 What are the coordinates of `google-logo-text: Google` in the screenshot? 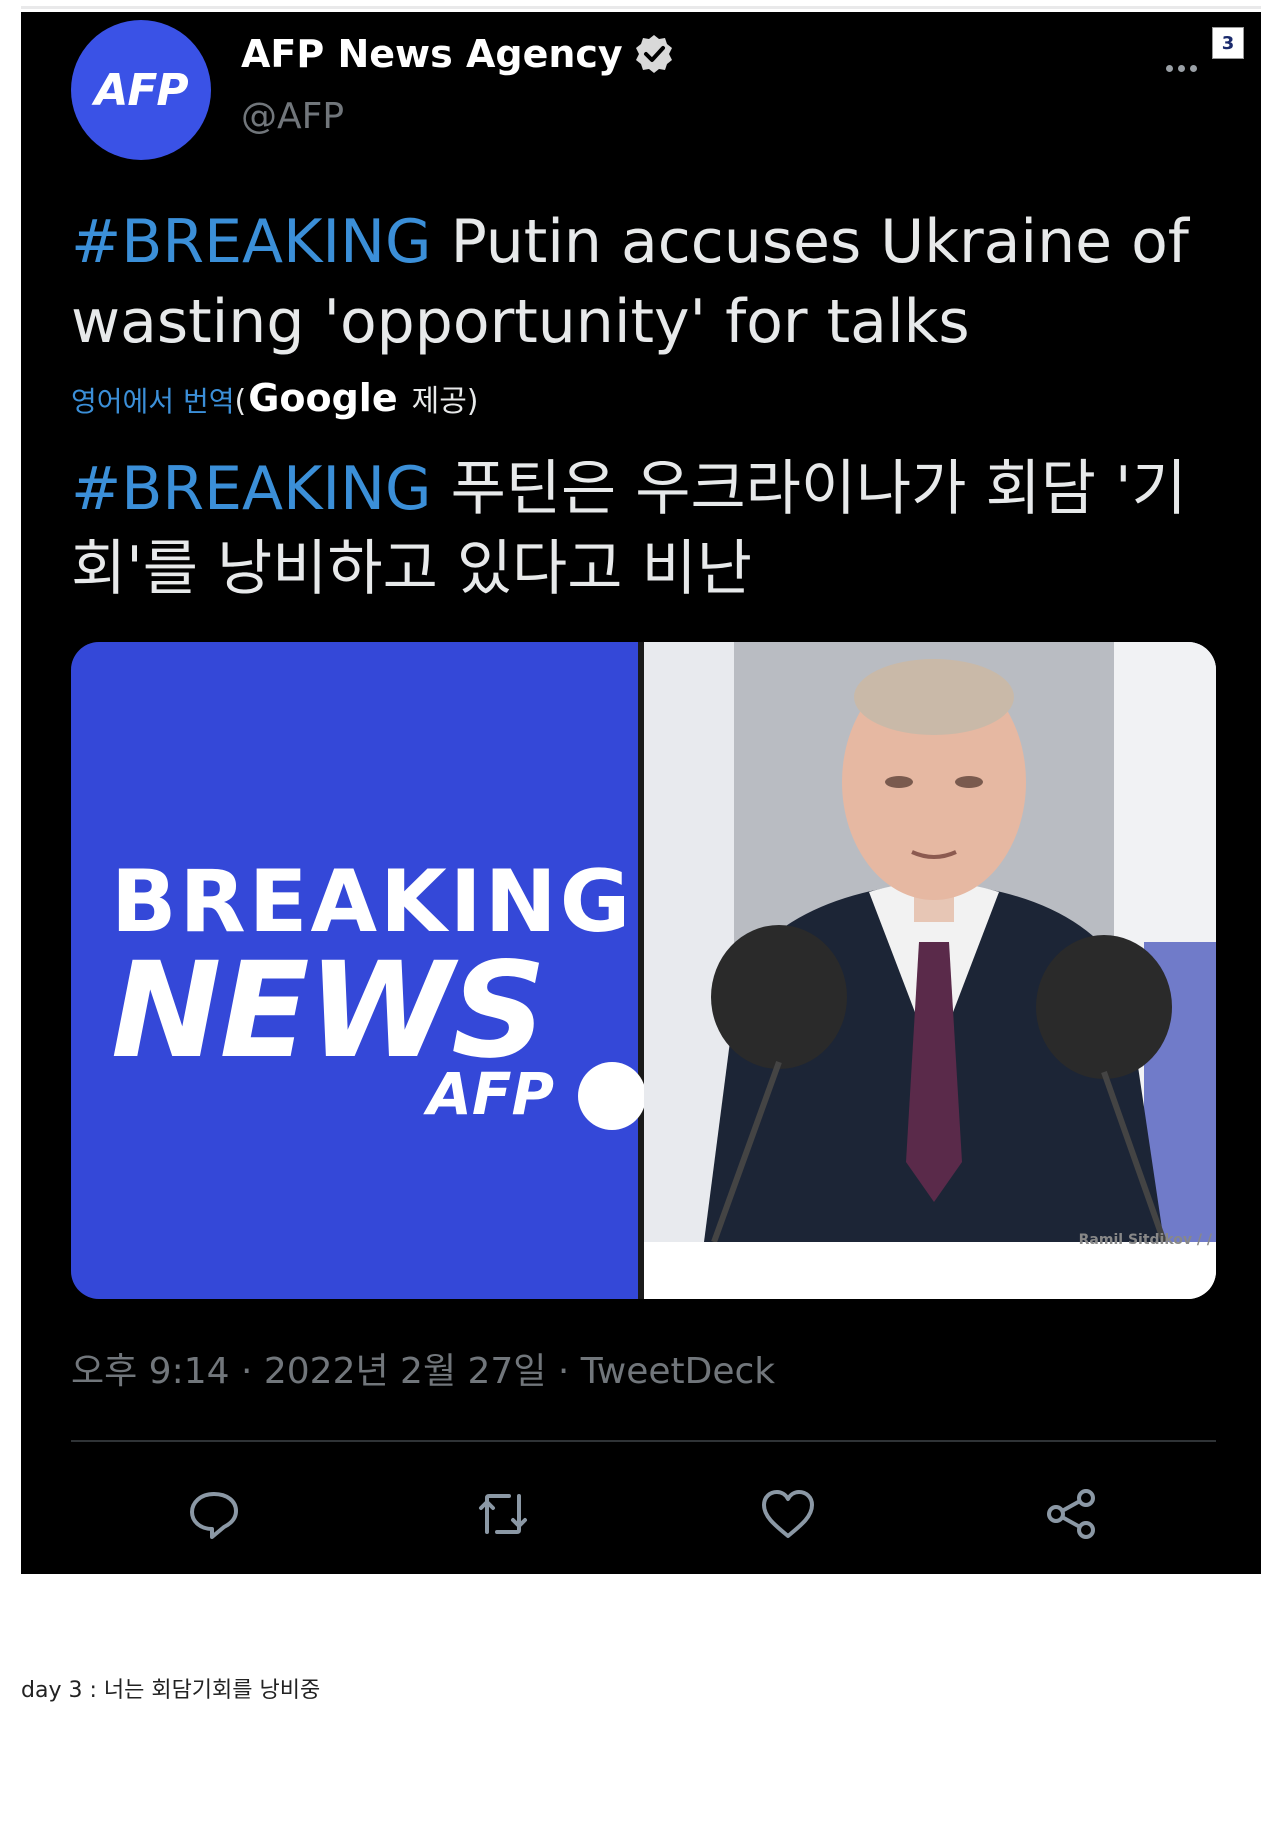 It's located at (323, 398).